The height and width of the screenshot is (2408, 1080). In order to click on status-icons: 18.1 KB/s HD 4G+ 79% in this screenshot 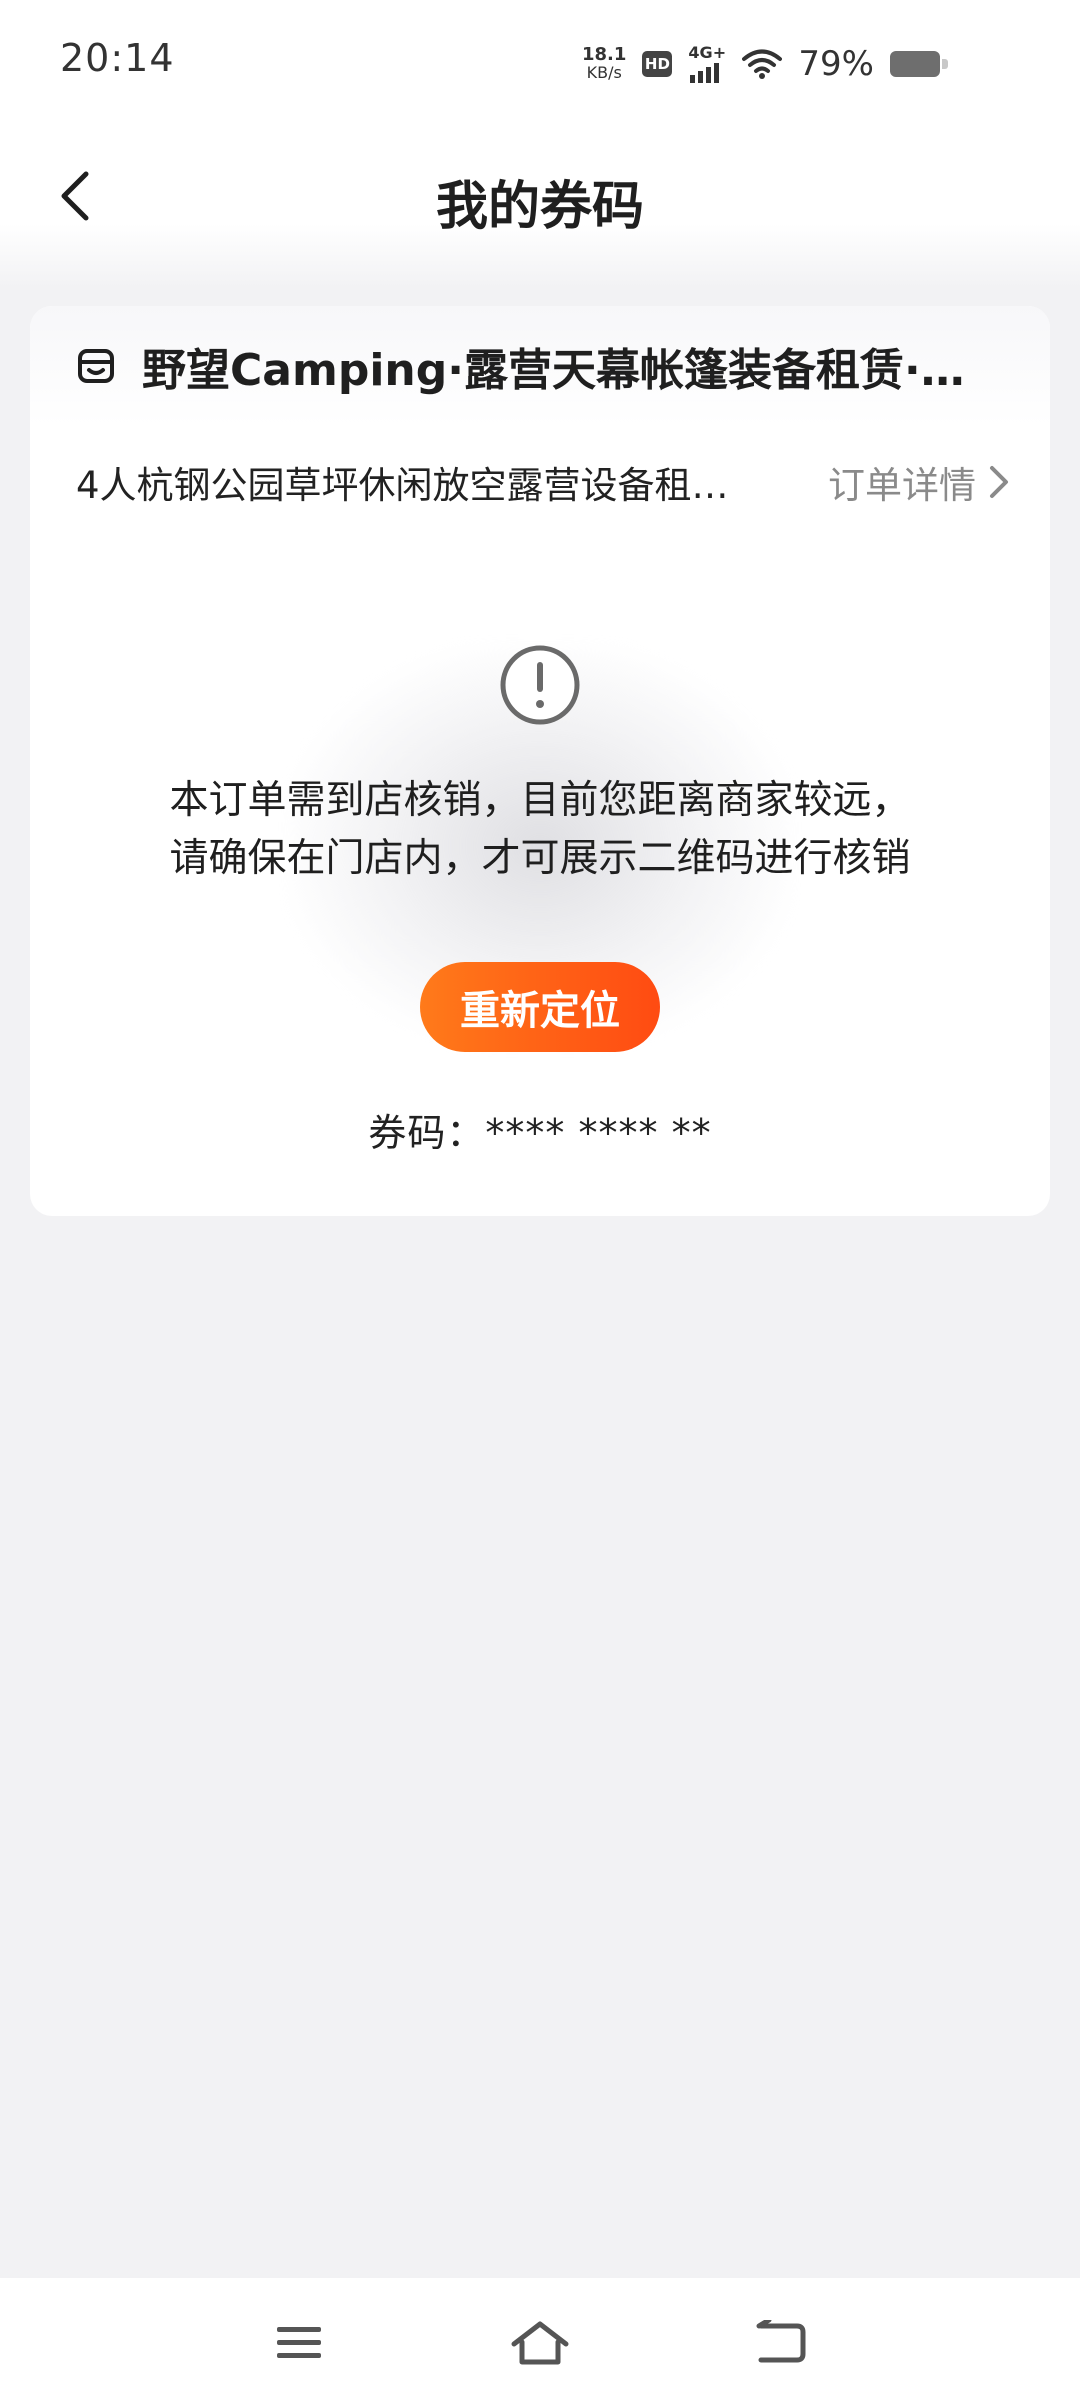, I will do `click(765, 64)`.